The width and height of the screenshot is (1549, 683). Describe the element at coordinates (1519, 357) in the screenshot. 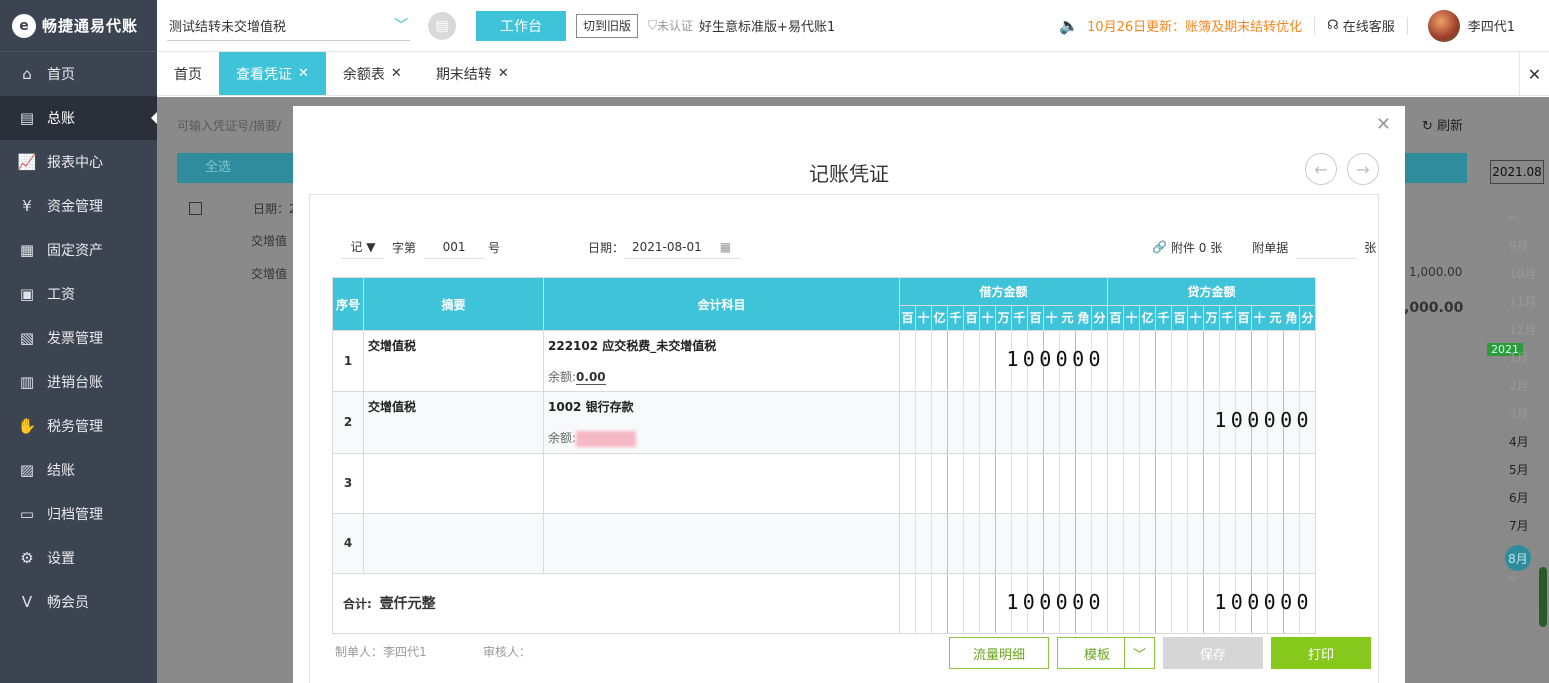

I see `month-item: 1月` at that location.